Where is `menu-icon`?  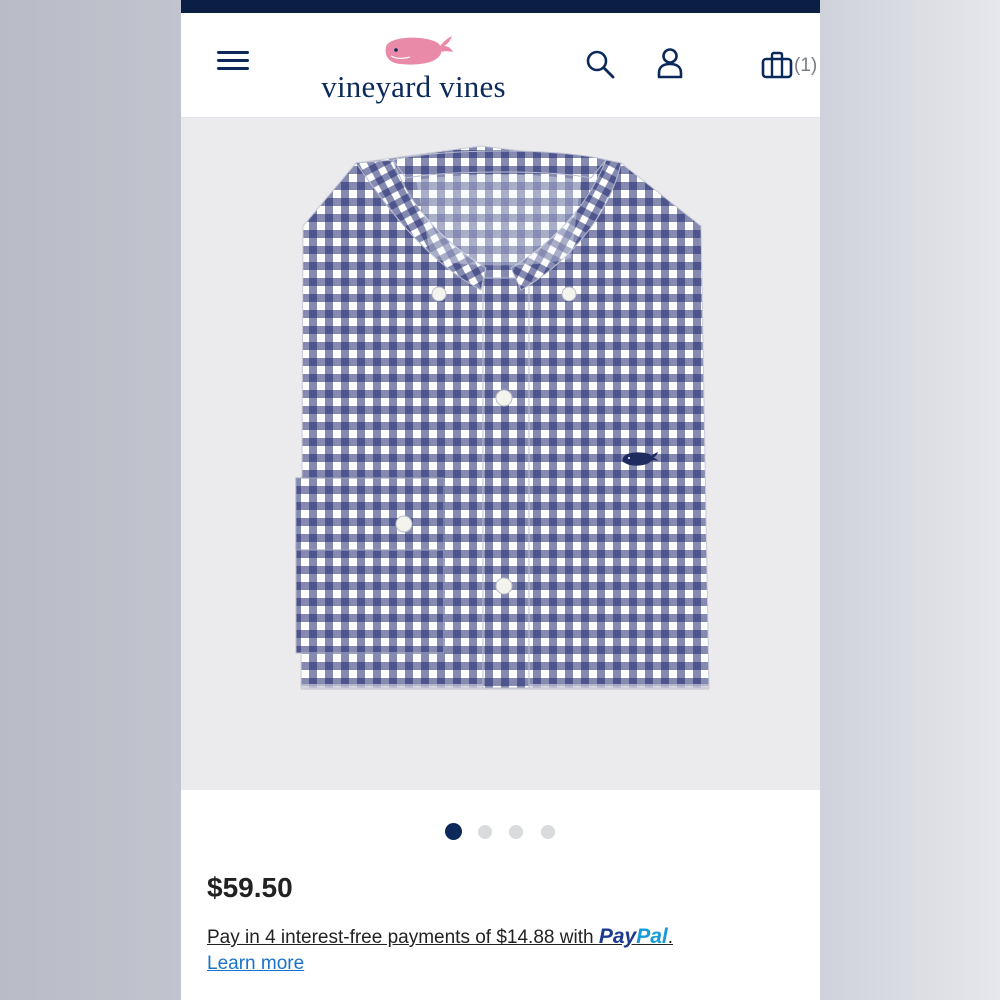 menu-icon is located at coordinates (233, 61).